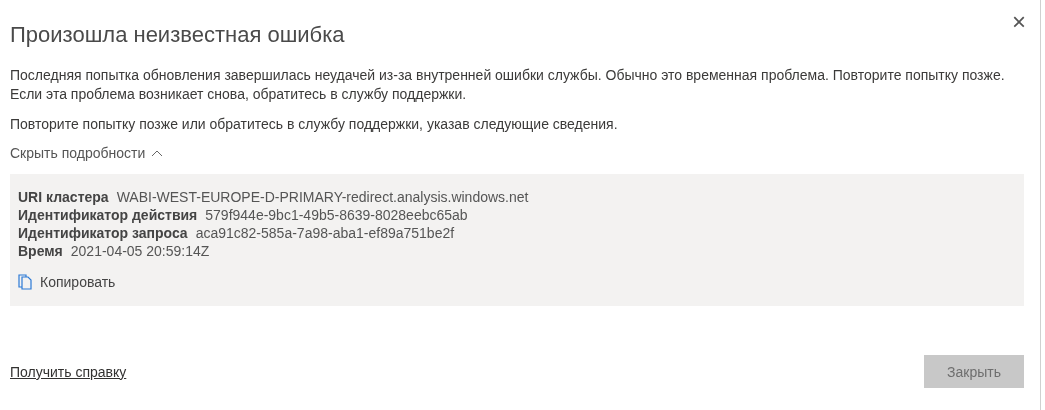 The width and height of the screenshot is (1045, 410). I want to click on caret-icon, so click(157, 153).